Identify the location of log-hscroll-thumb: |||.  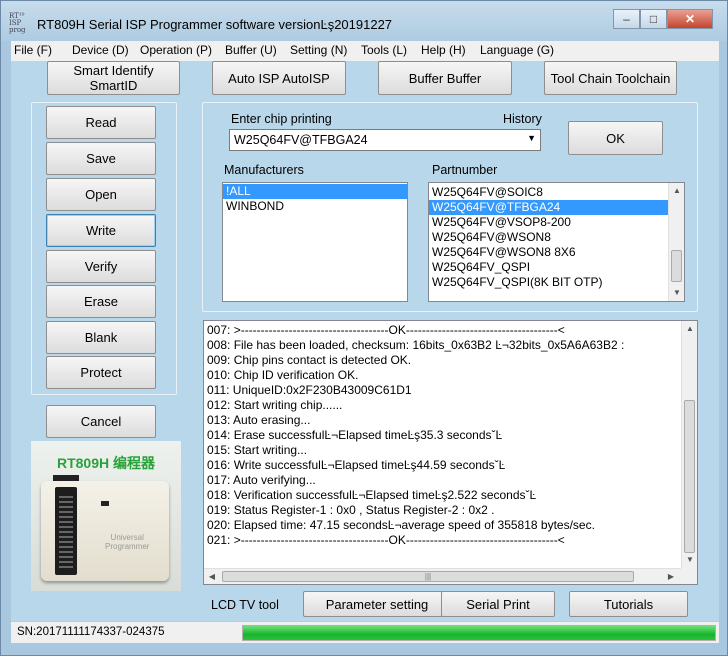
(428, 576).